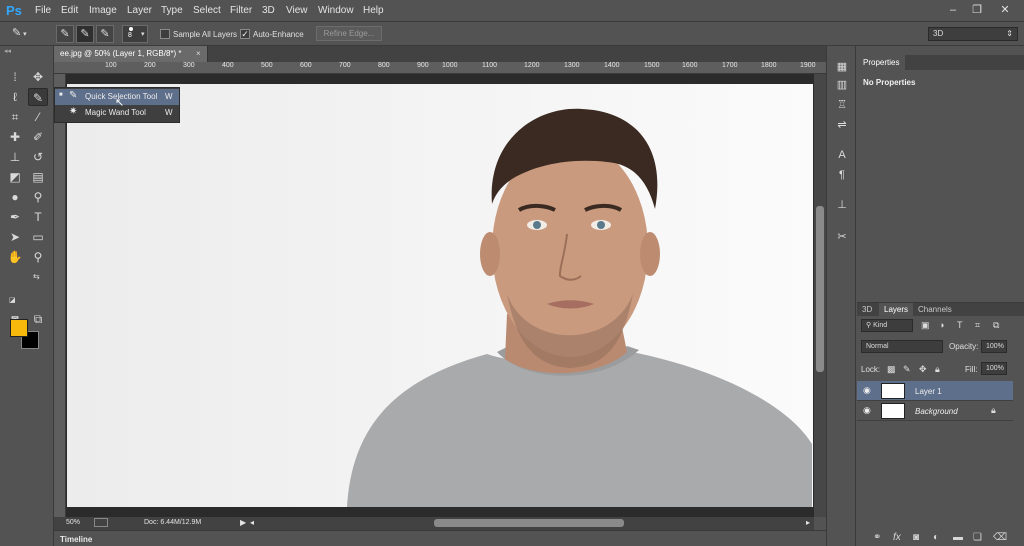 This screenshot has width=1024, height=546. What do you see at coordinates (867, 309) in the screenshot?
I see `tab-3d: 3D` at bounding box center [867, 309].